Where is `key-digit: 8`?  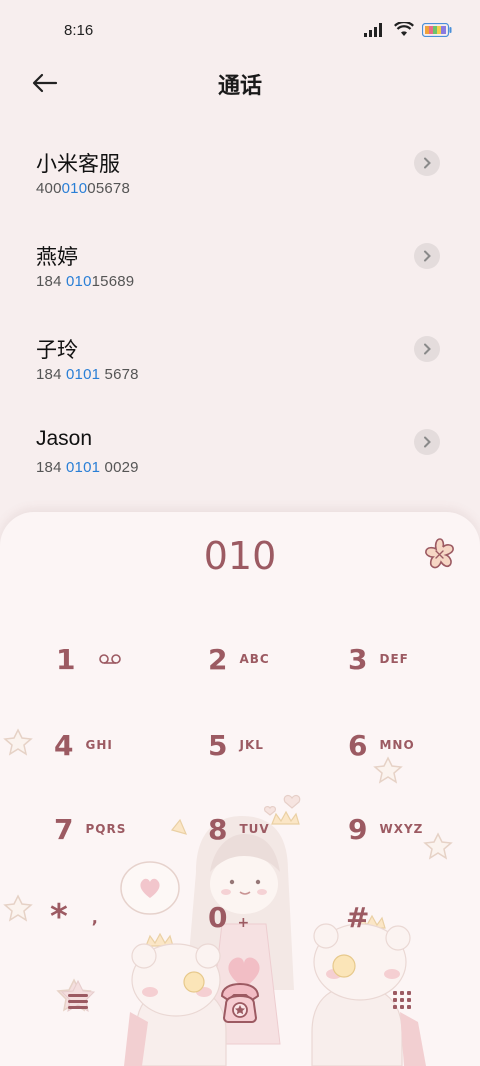
key-digit: 8 is located at coordinates (218, 829).